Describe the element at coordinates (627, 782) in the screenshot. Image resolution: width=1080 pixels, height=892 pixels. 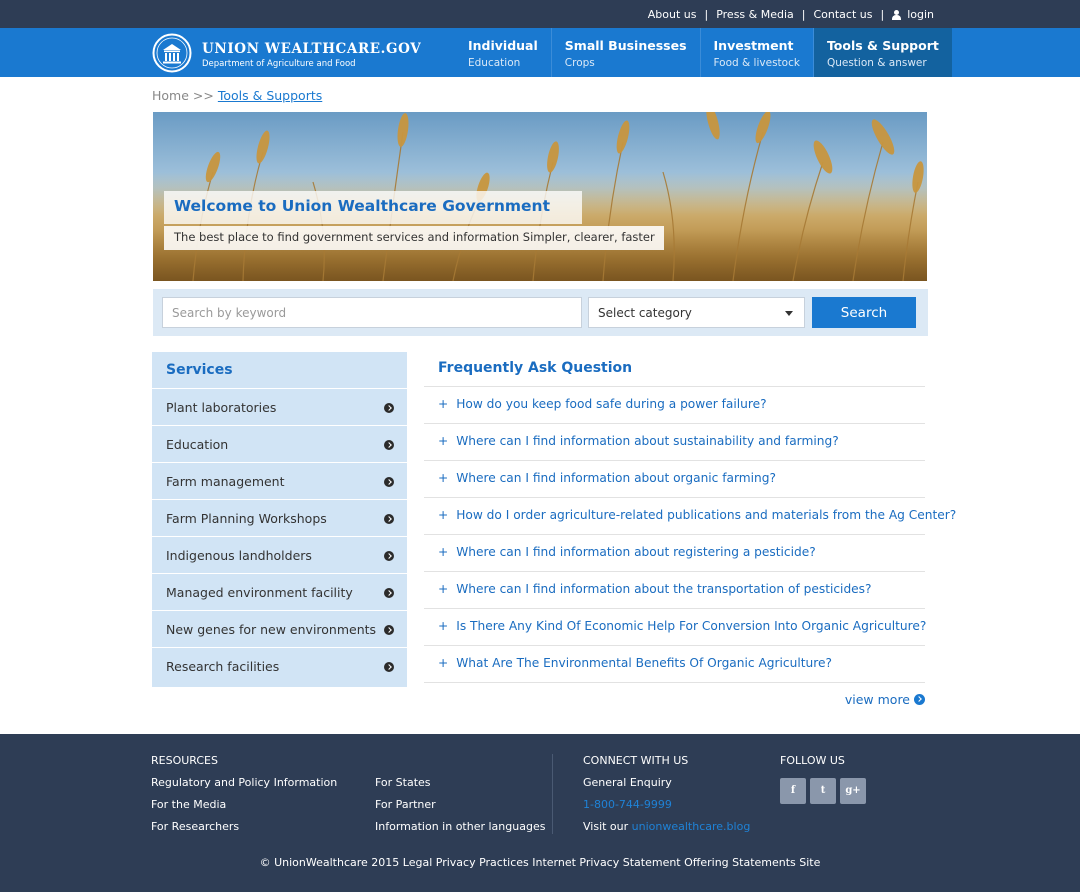
I see `general-enquiry-label: General Enquiry` at that location.